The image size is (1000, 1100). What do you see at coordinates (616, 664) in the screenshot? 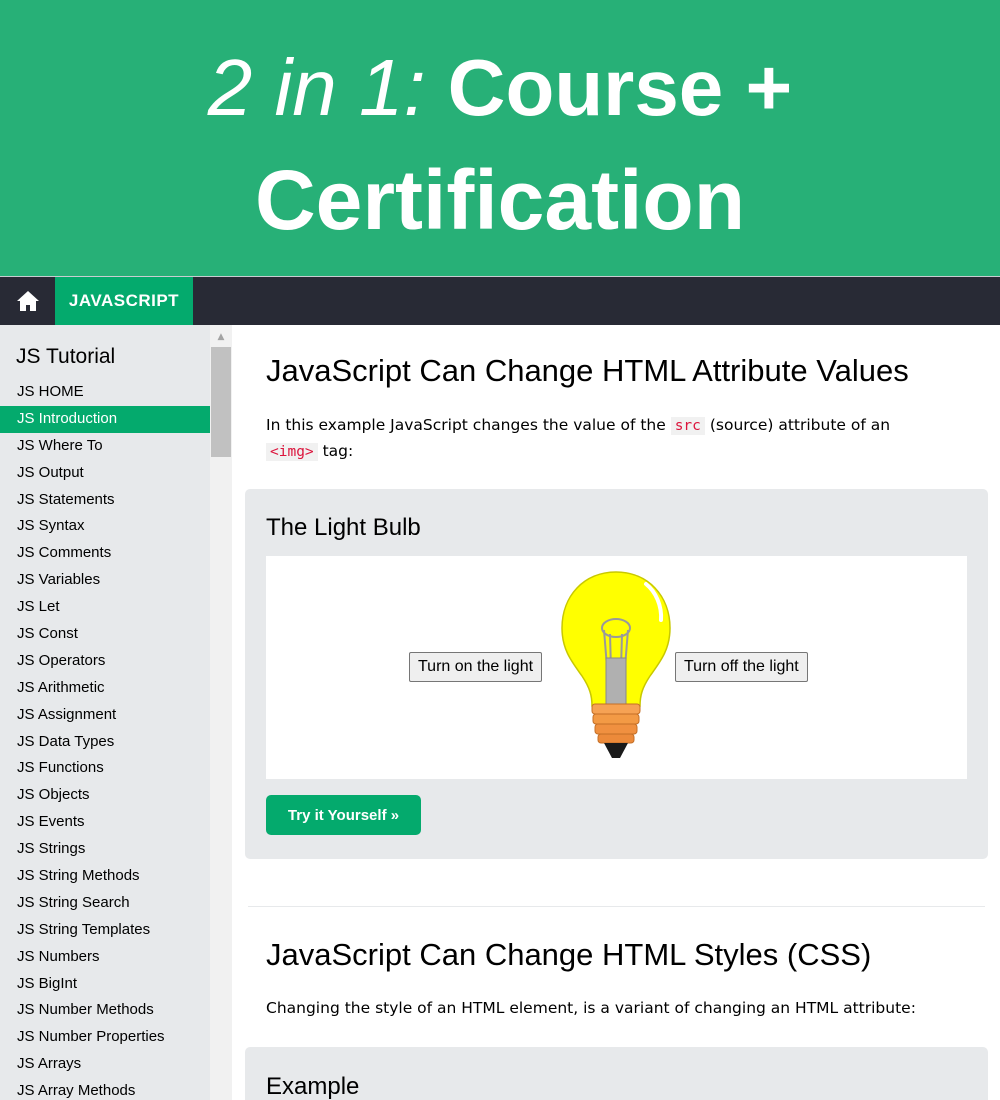
I see `lightbulb-icon` at bounding box center [616, 664].